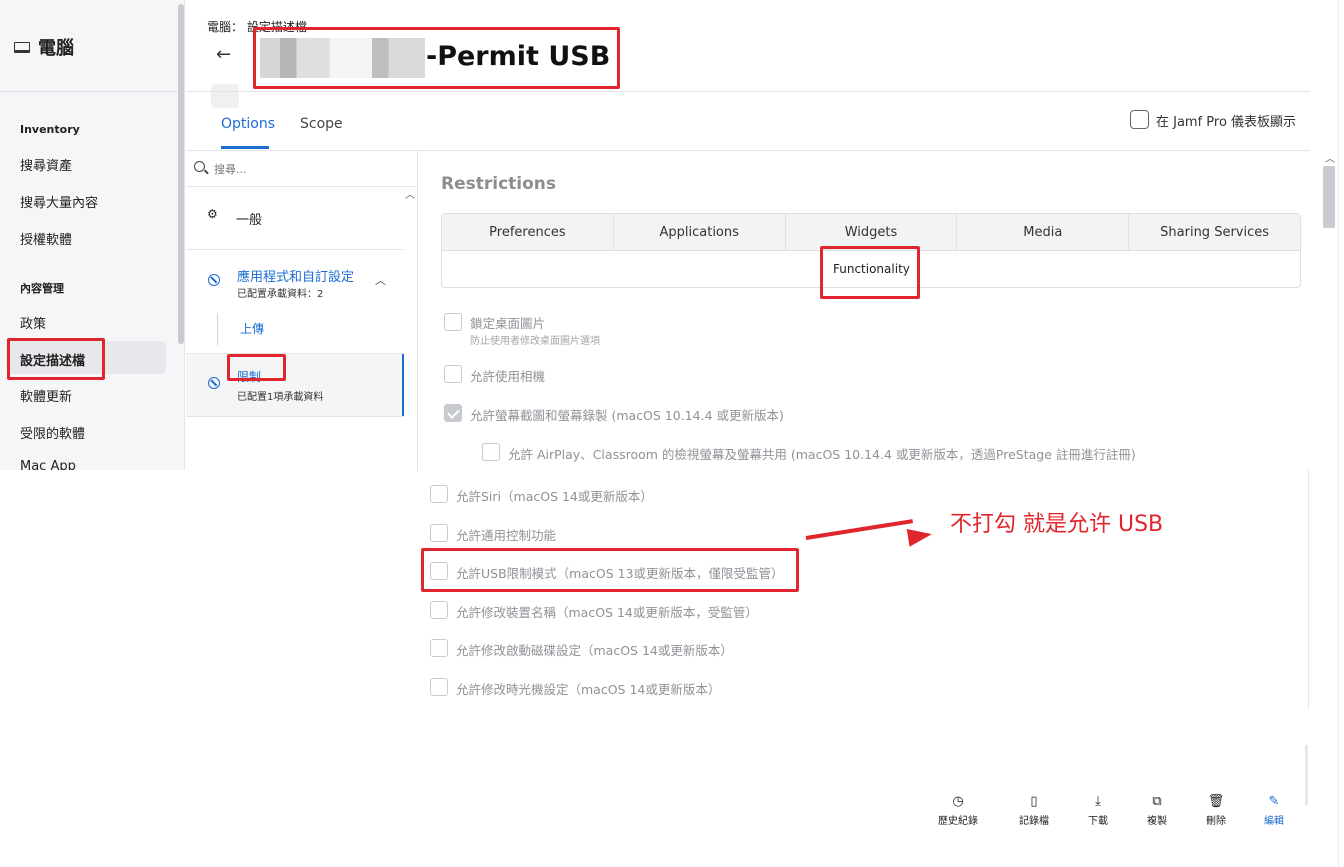 The height and width of the screenshot is (867, 1344). What do you see at coordinates (958, 801) in the screenshot?
I see `clock-icon: ◷` at bounding box center [958, 801].